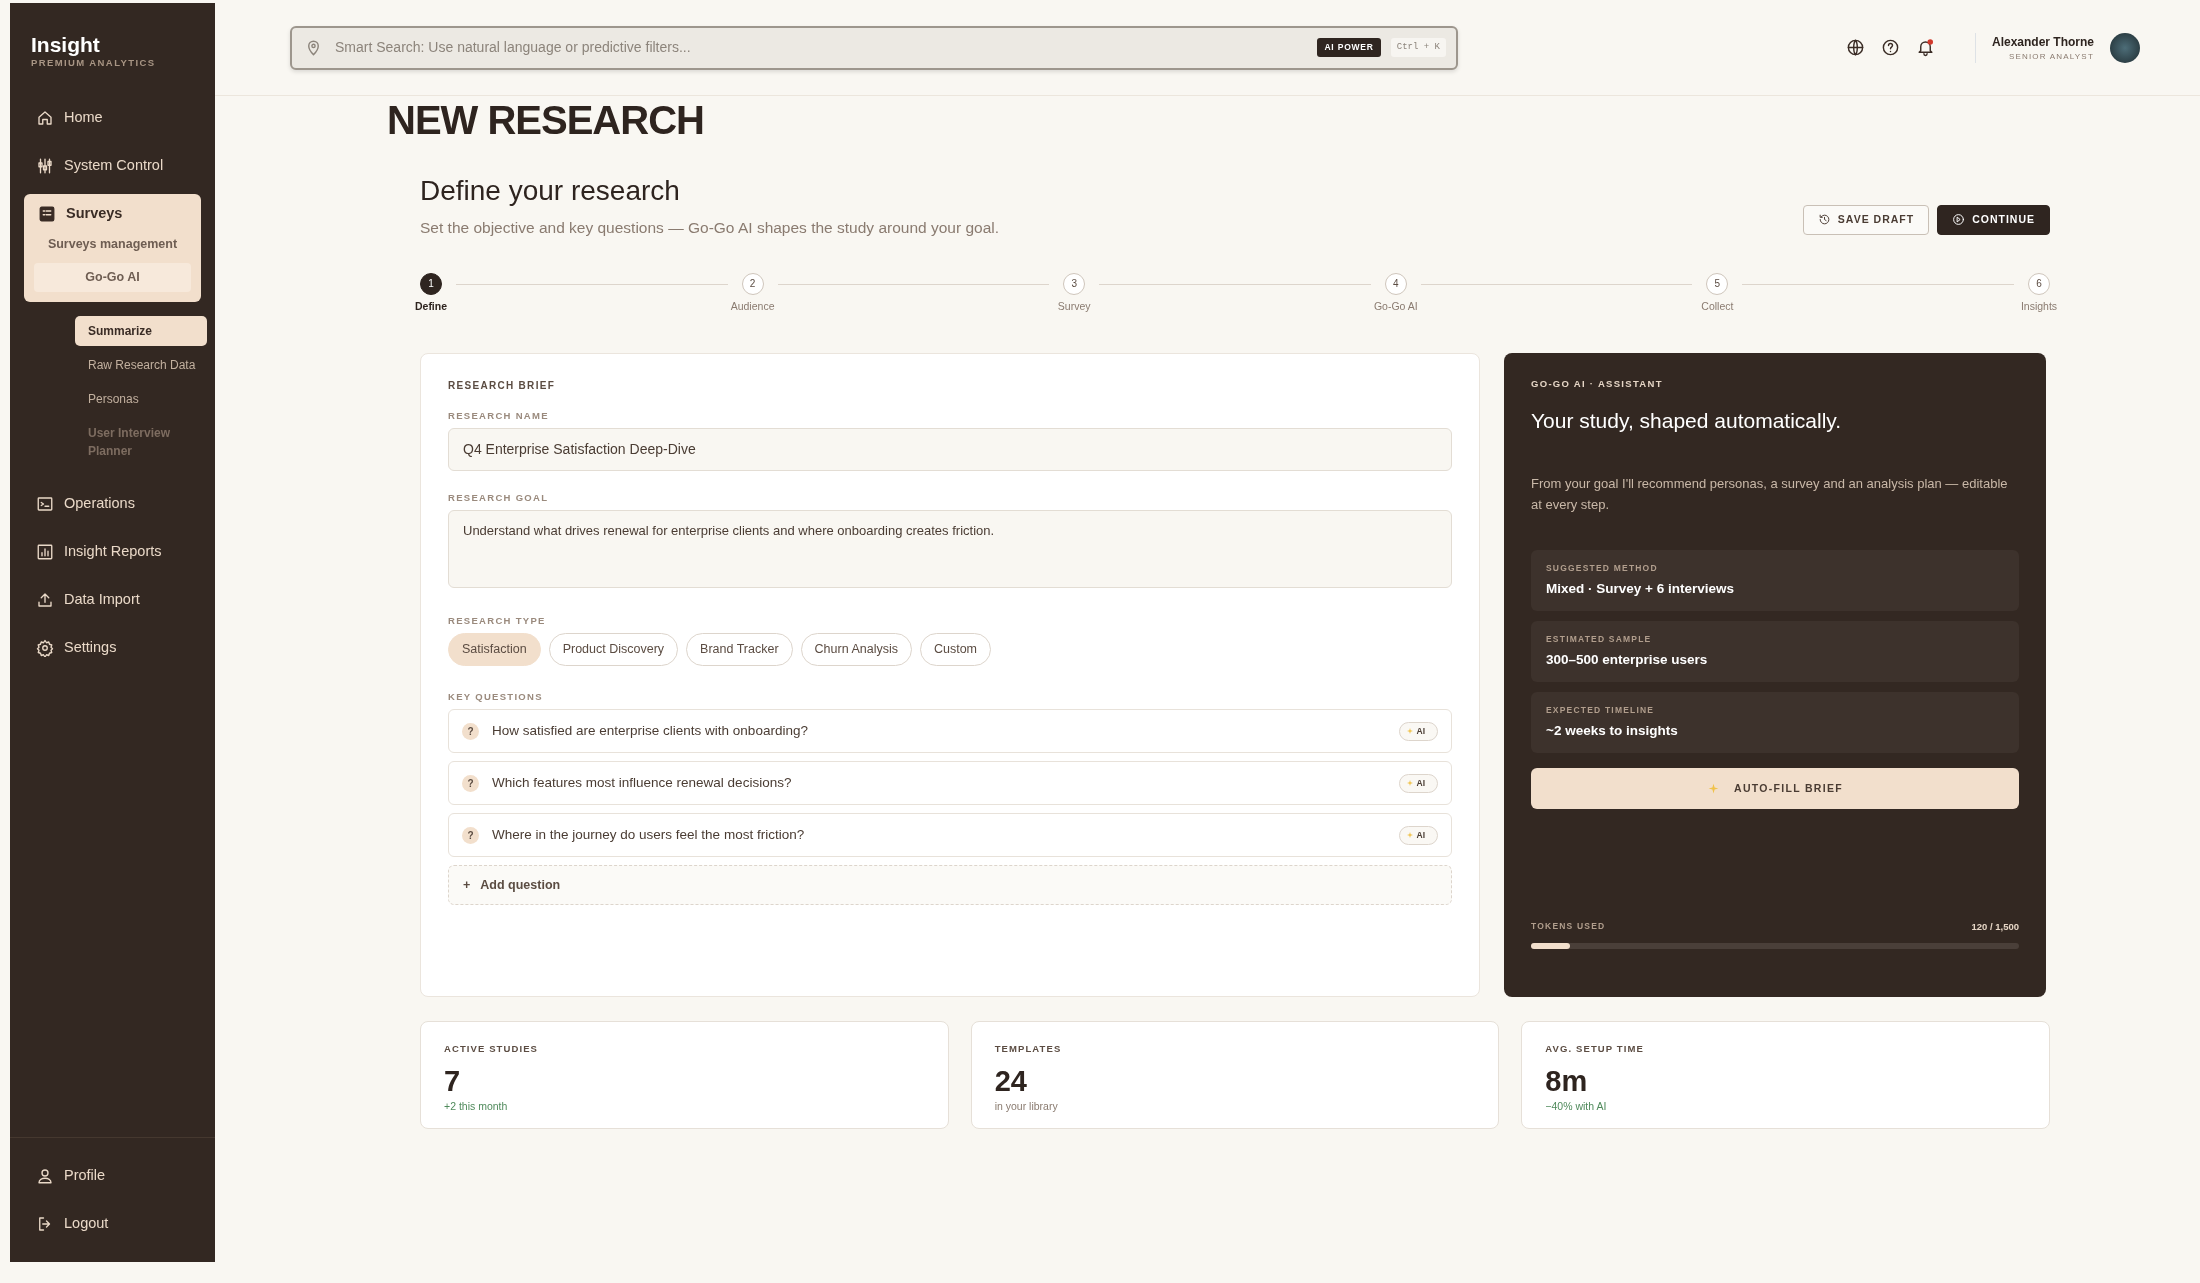  What do you see at coordinates (141, 330) in the screenshot?
I see `tool-item: Summarize` at bounding box center [141, 330].